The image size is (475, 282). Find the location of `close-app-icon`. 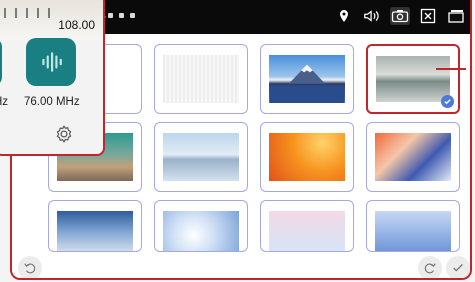

close-app-icon is located at coordinates (428, 16).